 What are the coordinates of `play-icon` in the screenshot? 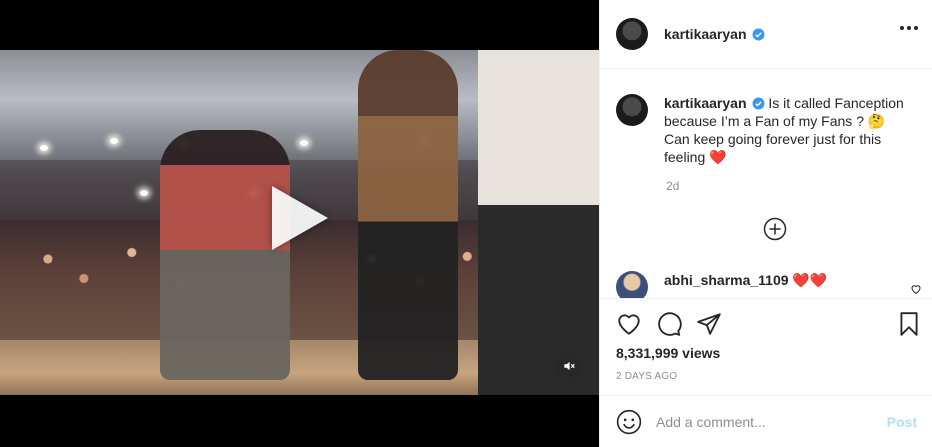 It's located at (300, 218).